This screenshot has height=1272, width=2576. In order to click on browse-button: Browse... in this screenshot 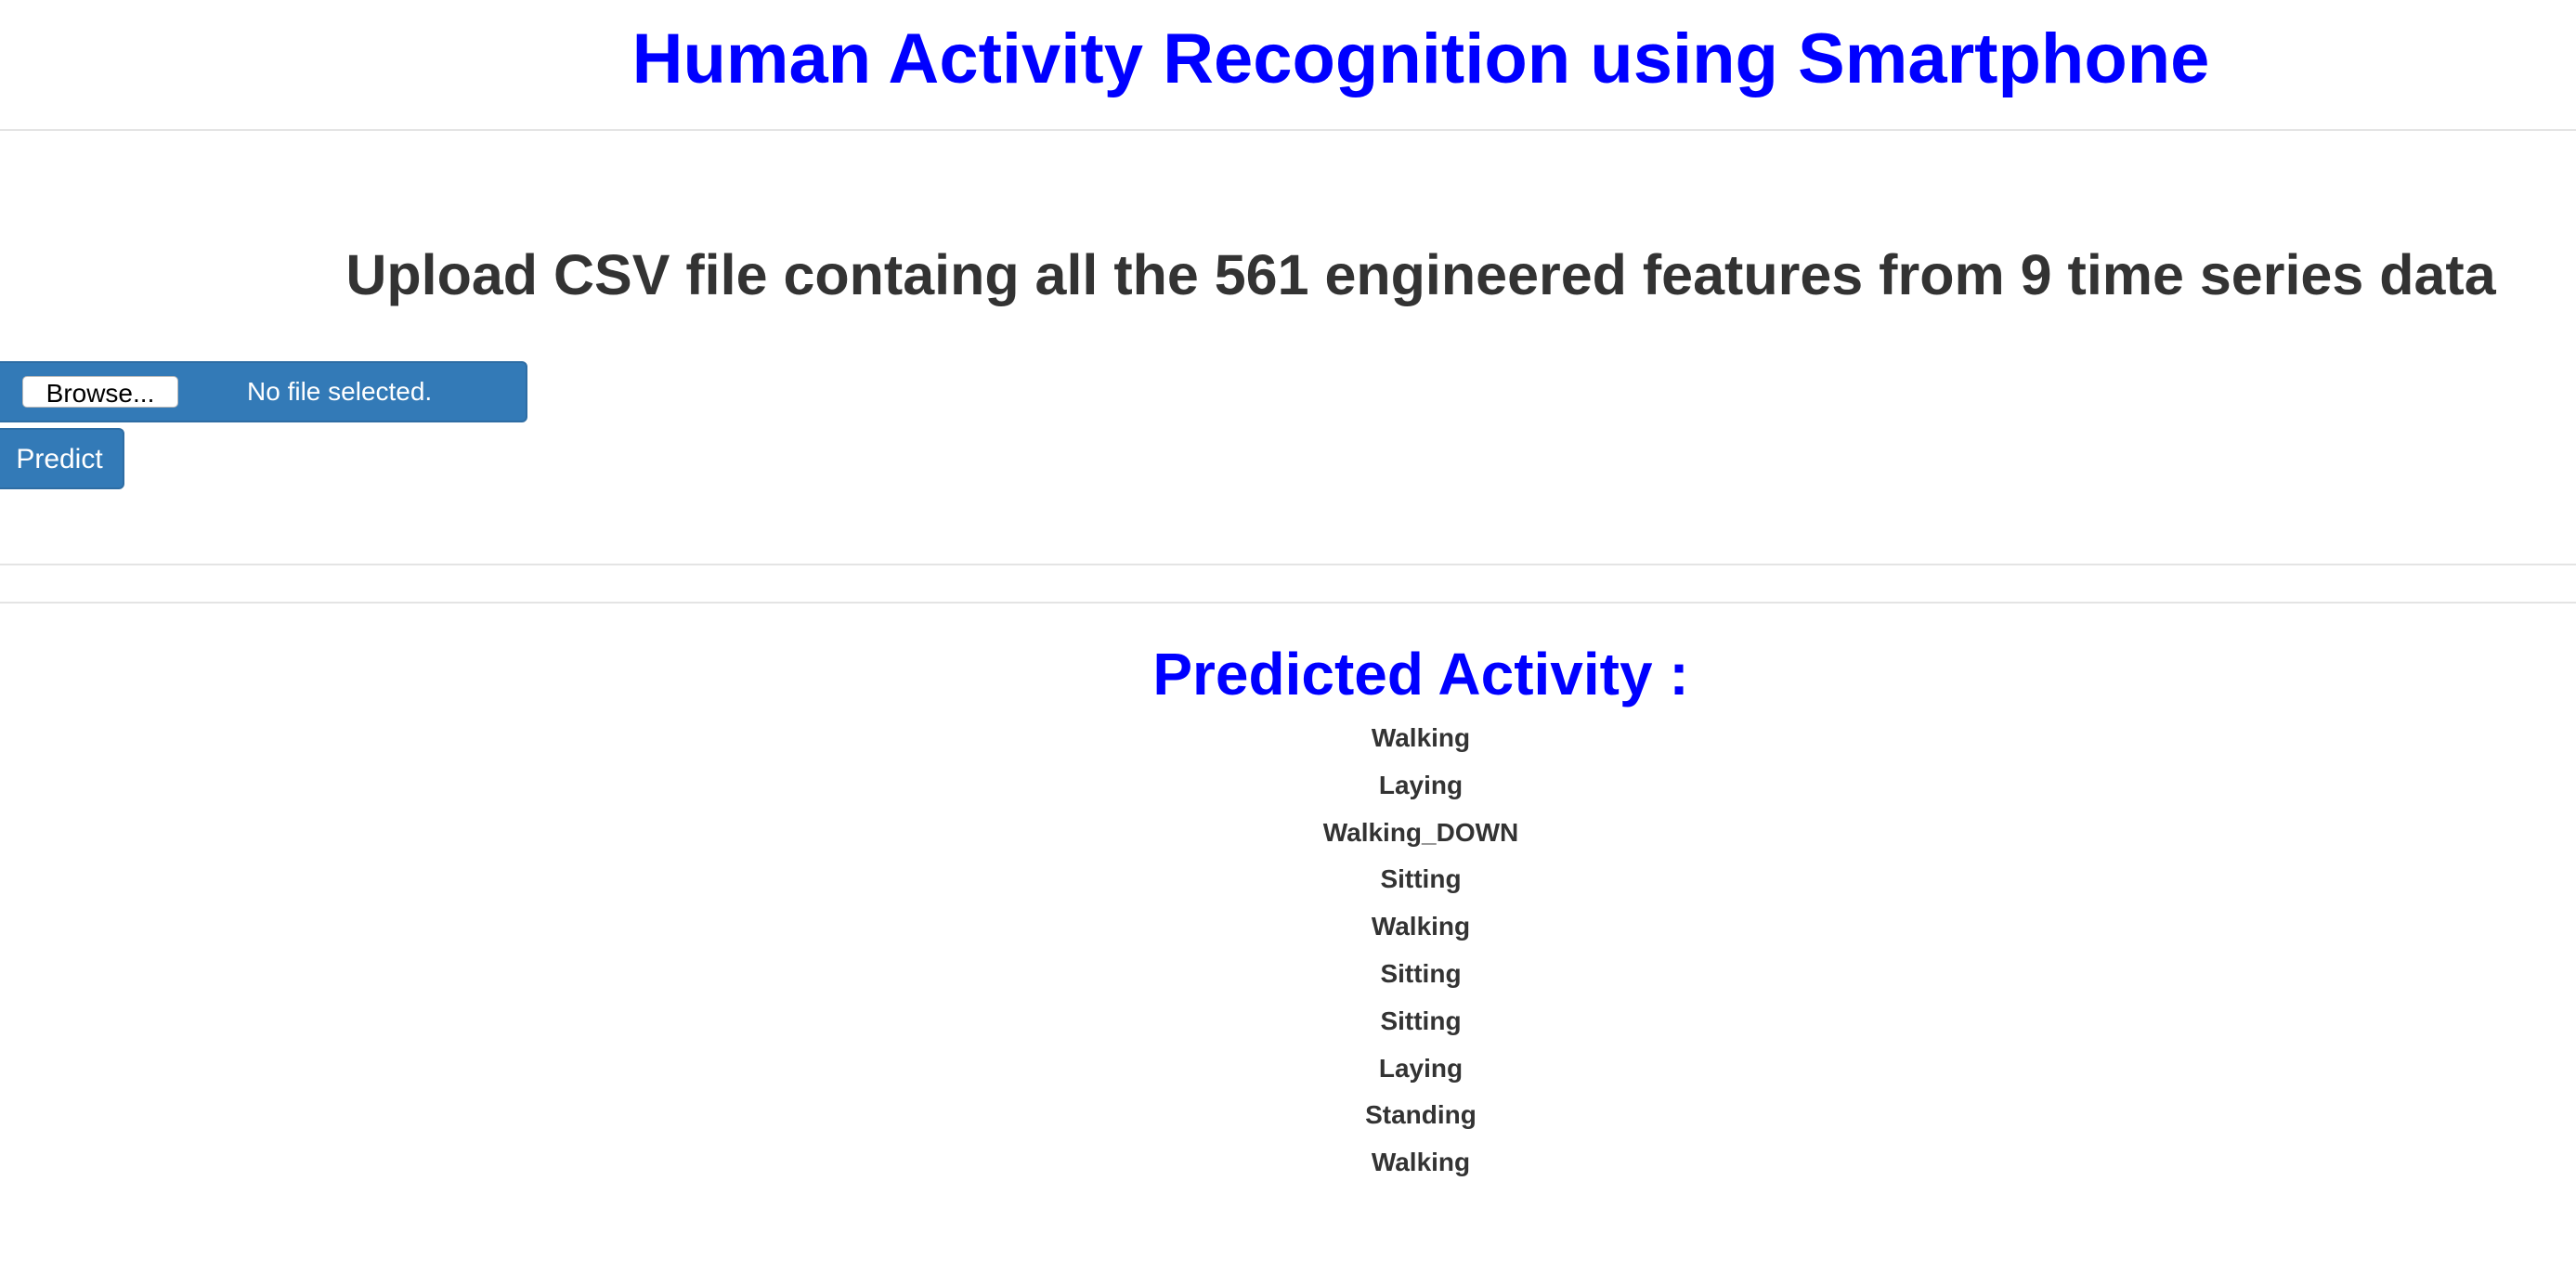, I will do `click(100, 392)`.